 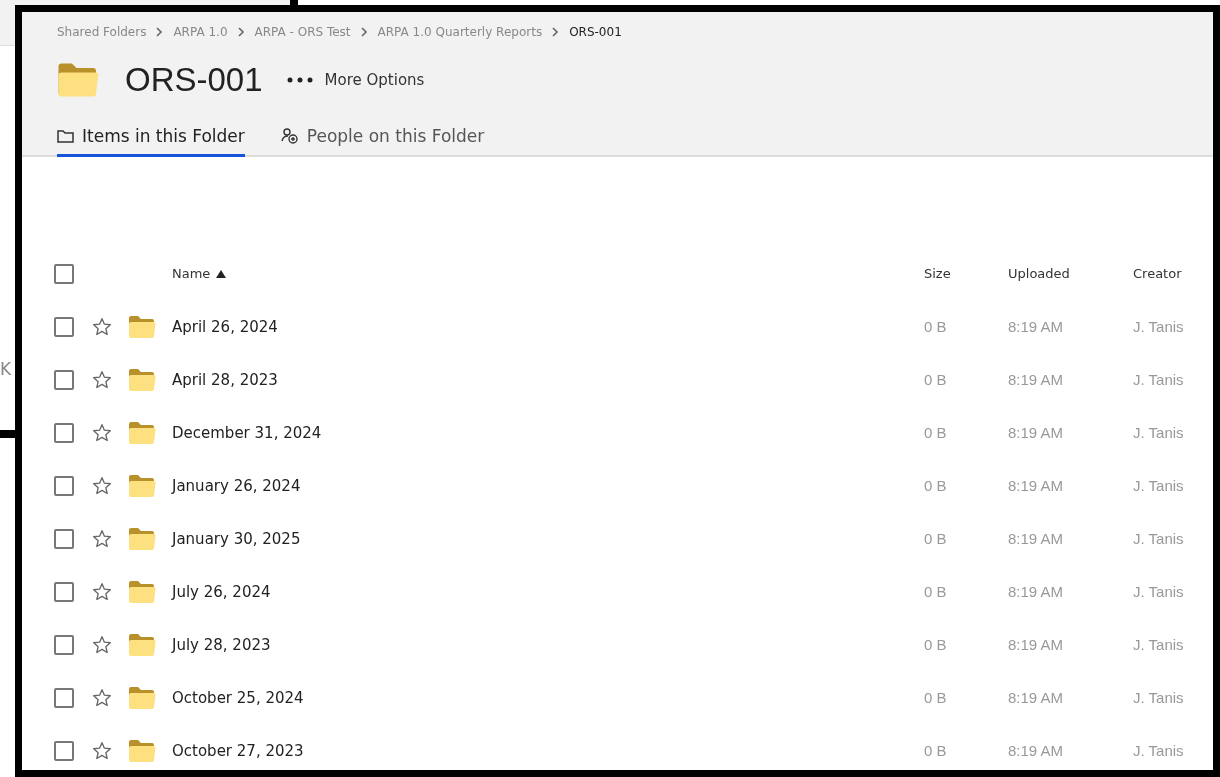 I want to click on column-header: Name, so click(x=548, y=273).